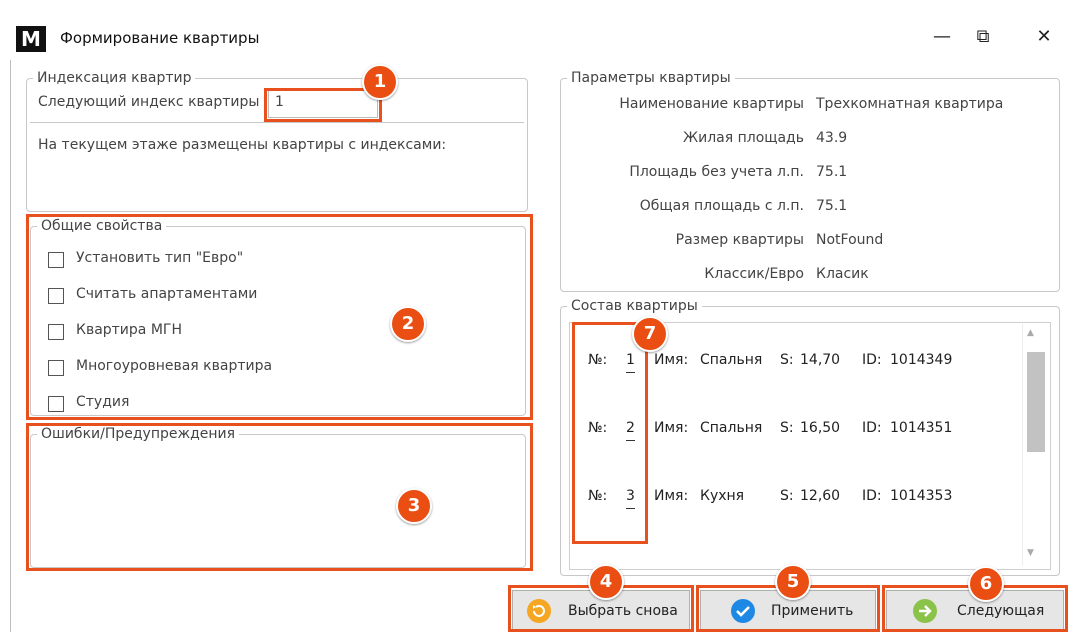 This screenshot has width=1068, height=632. I want to click on scroll-down-icon: ▼, so click(1030, 553).